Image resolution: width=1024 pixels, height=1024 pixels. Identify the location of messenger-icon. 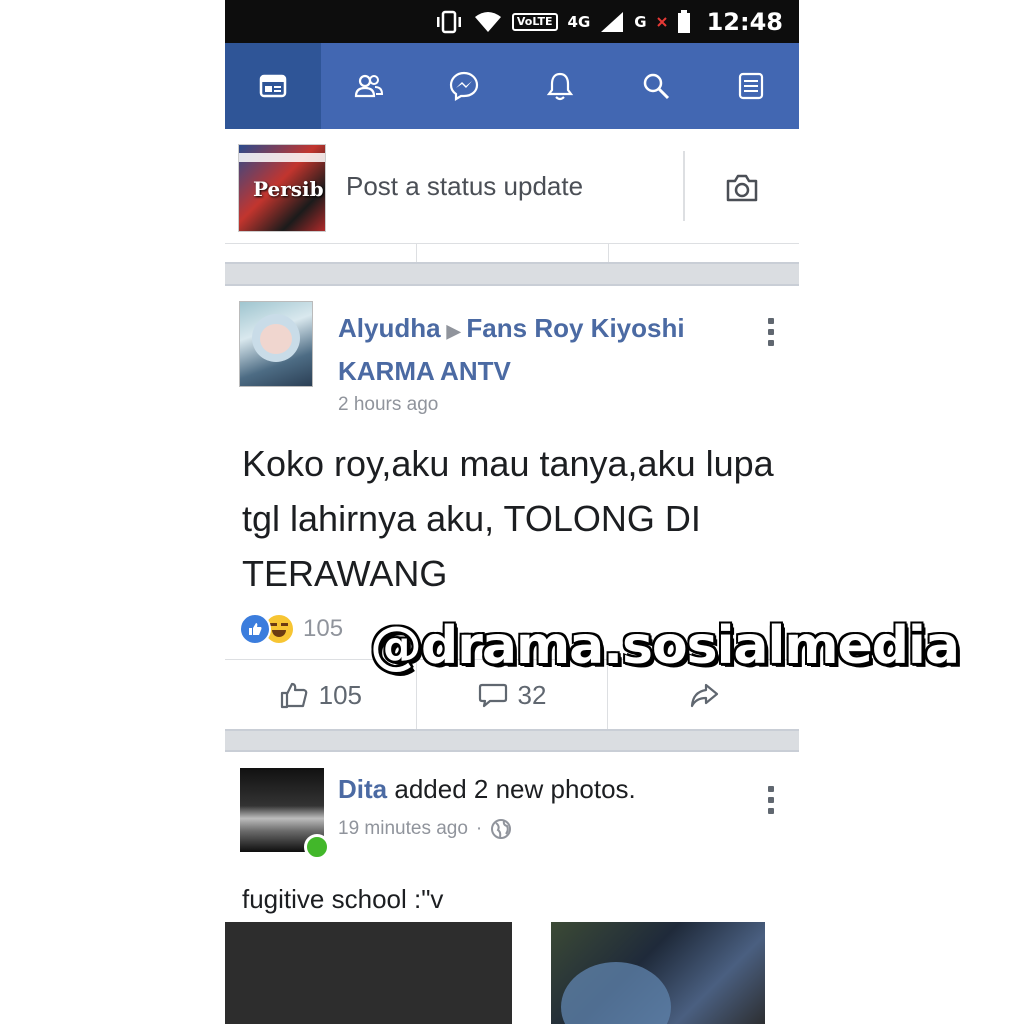
(464, 86).